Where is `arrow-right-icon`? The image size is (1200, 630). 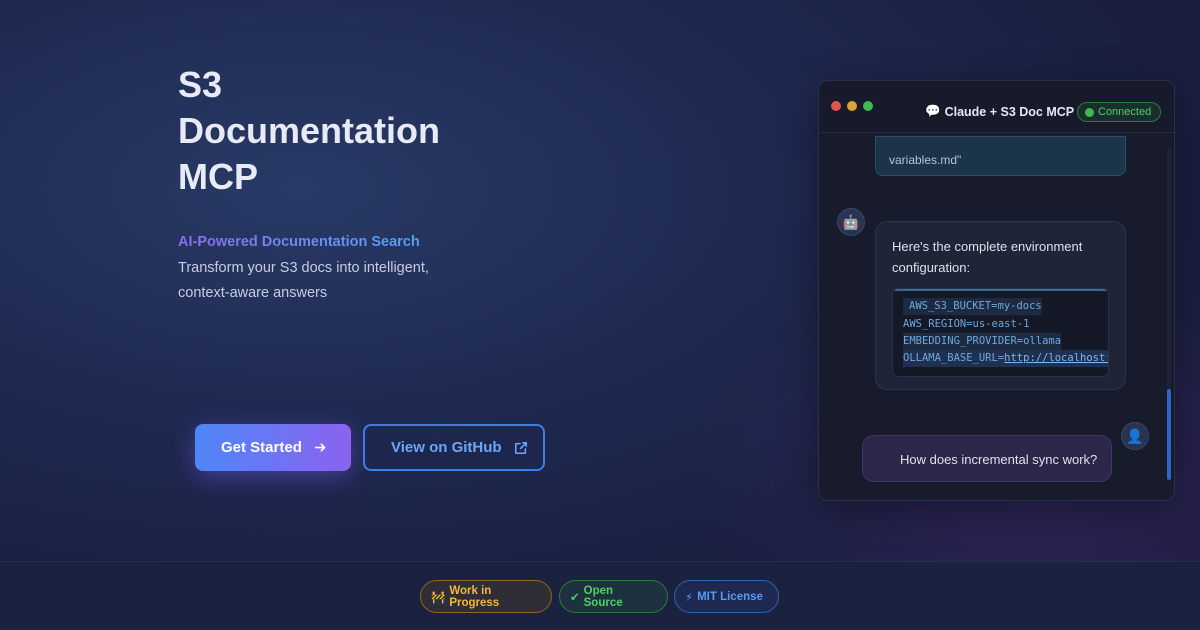 arrow-right-icon is located at coordinates (320, 447).